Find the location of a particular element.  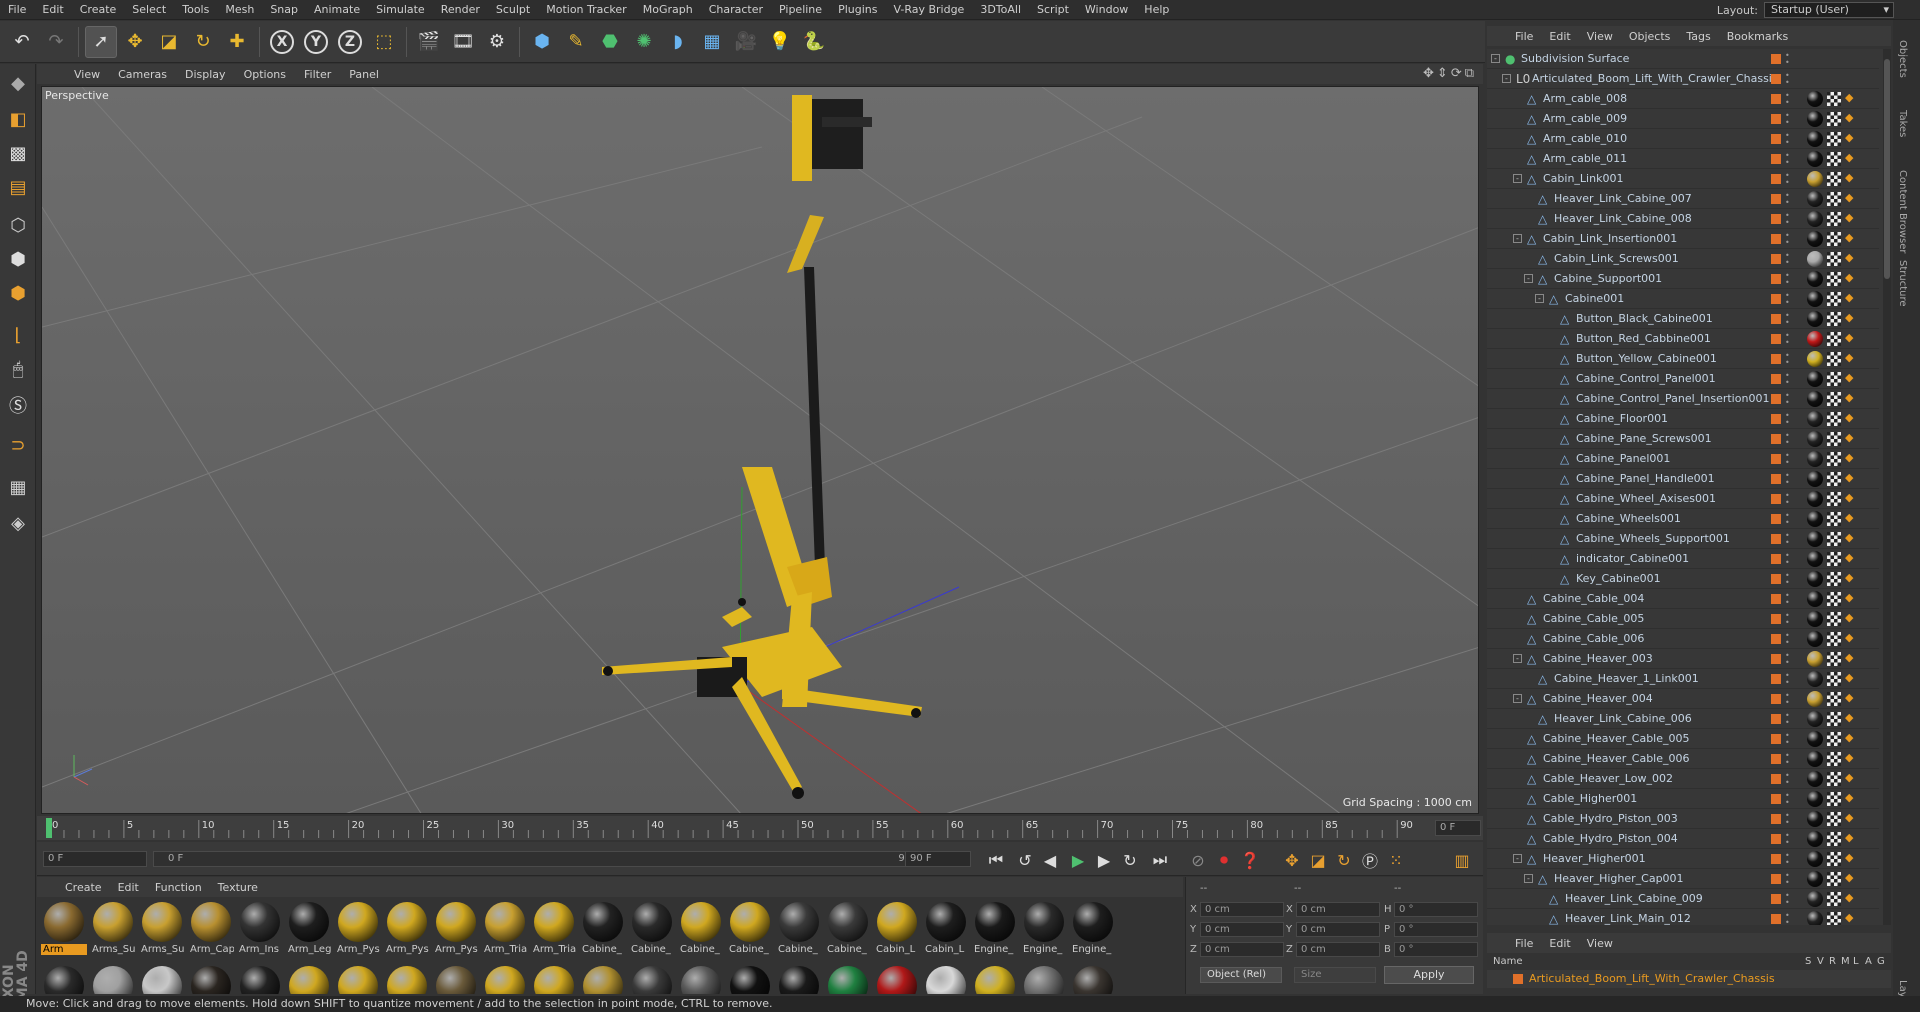

object-row: △ Cabine_Heaver_Cable_006 • • ◆ is located at coordinates (1683, 759).